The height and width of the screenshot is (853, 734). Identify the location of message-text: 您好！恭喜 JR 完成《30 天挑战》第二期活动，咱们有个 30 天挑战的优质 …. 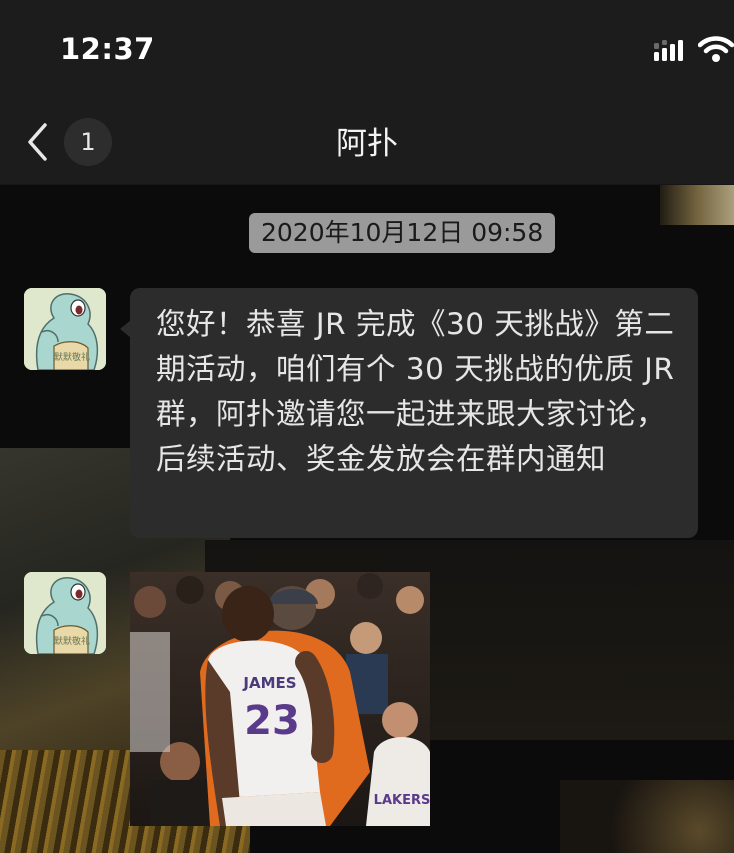
(415, 391).